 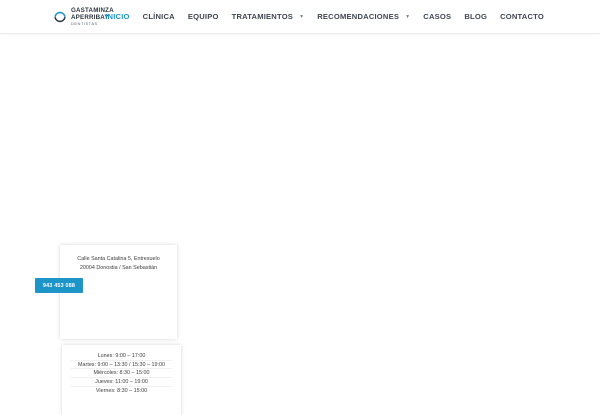 I want to click on nav-label: TRATAMIENTOS, so click(x=262, y=16).